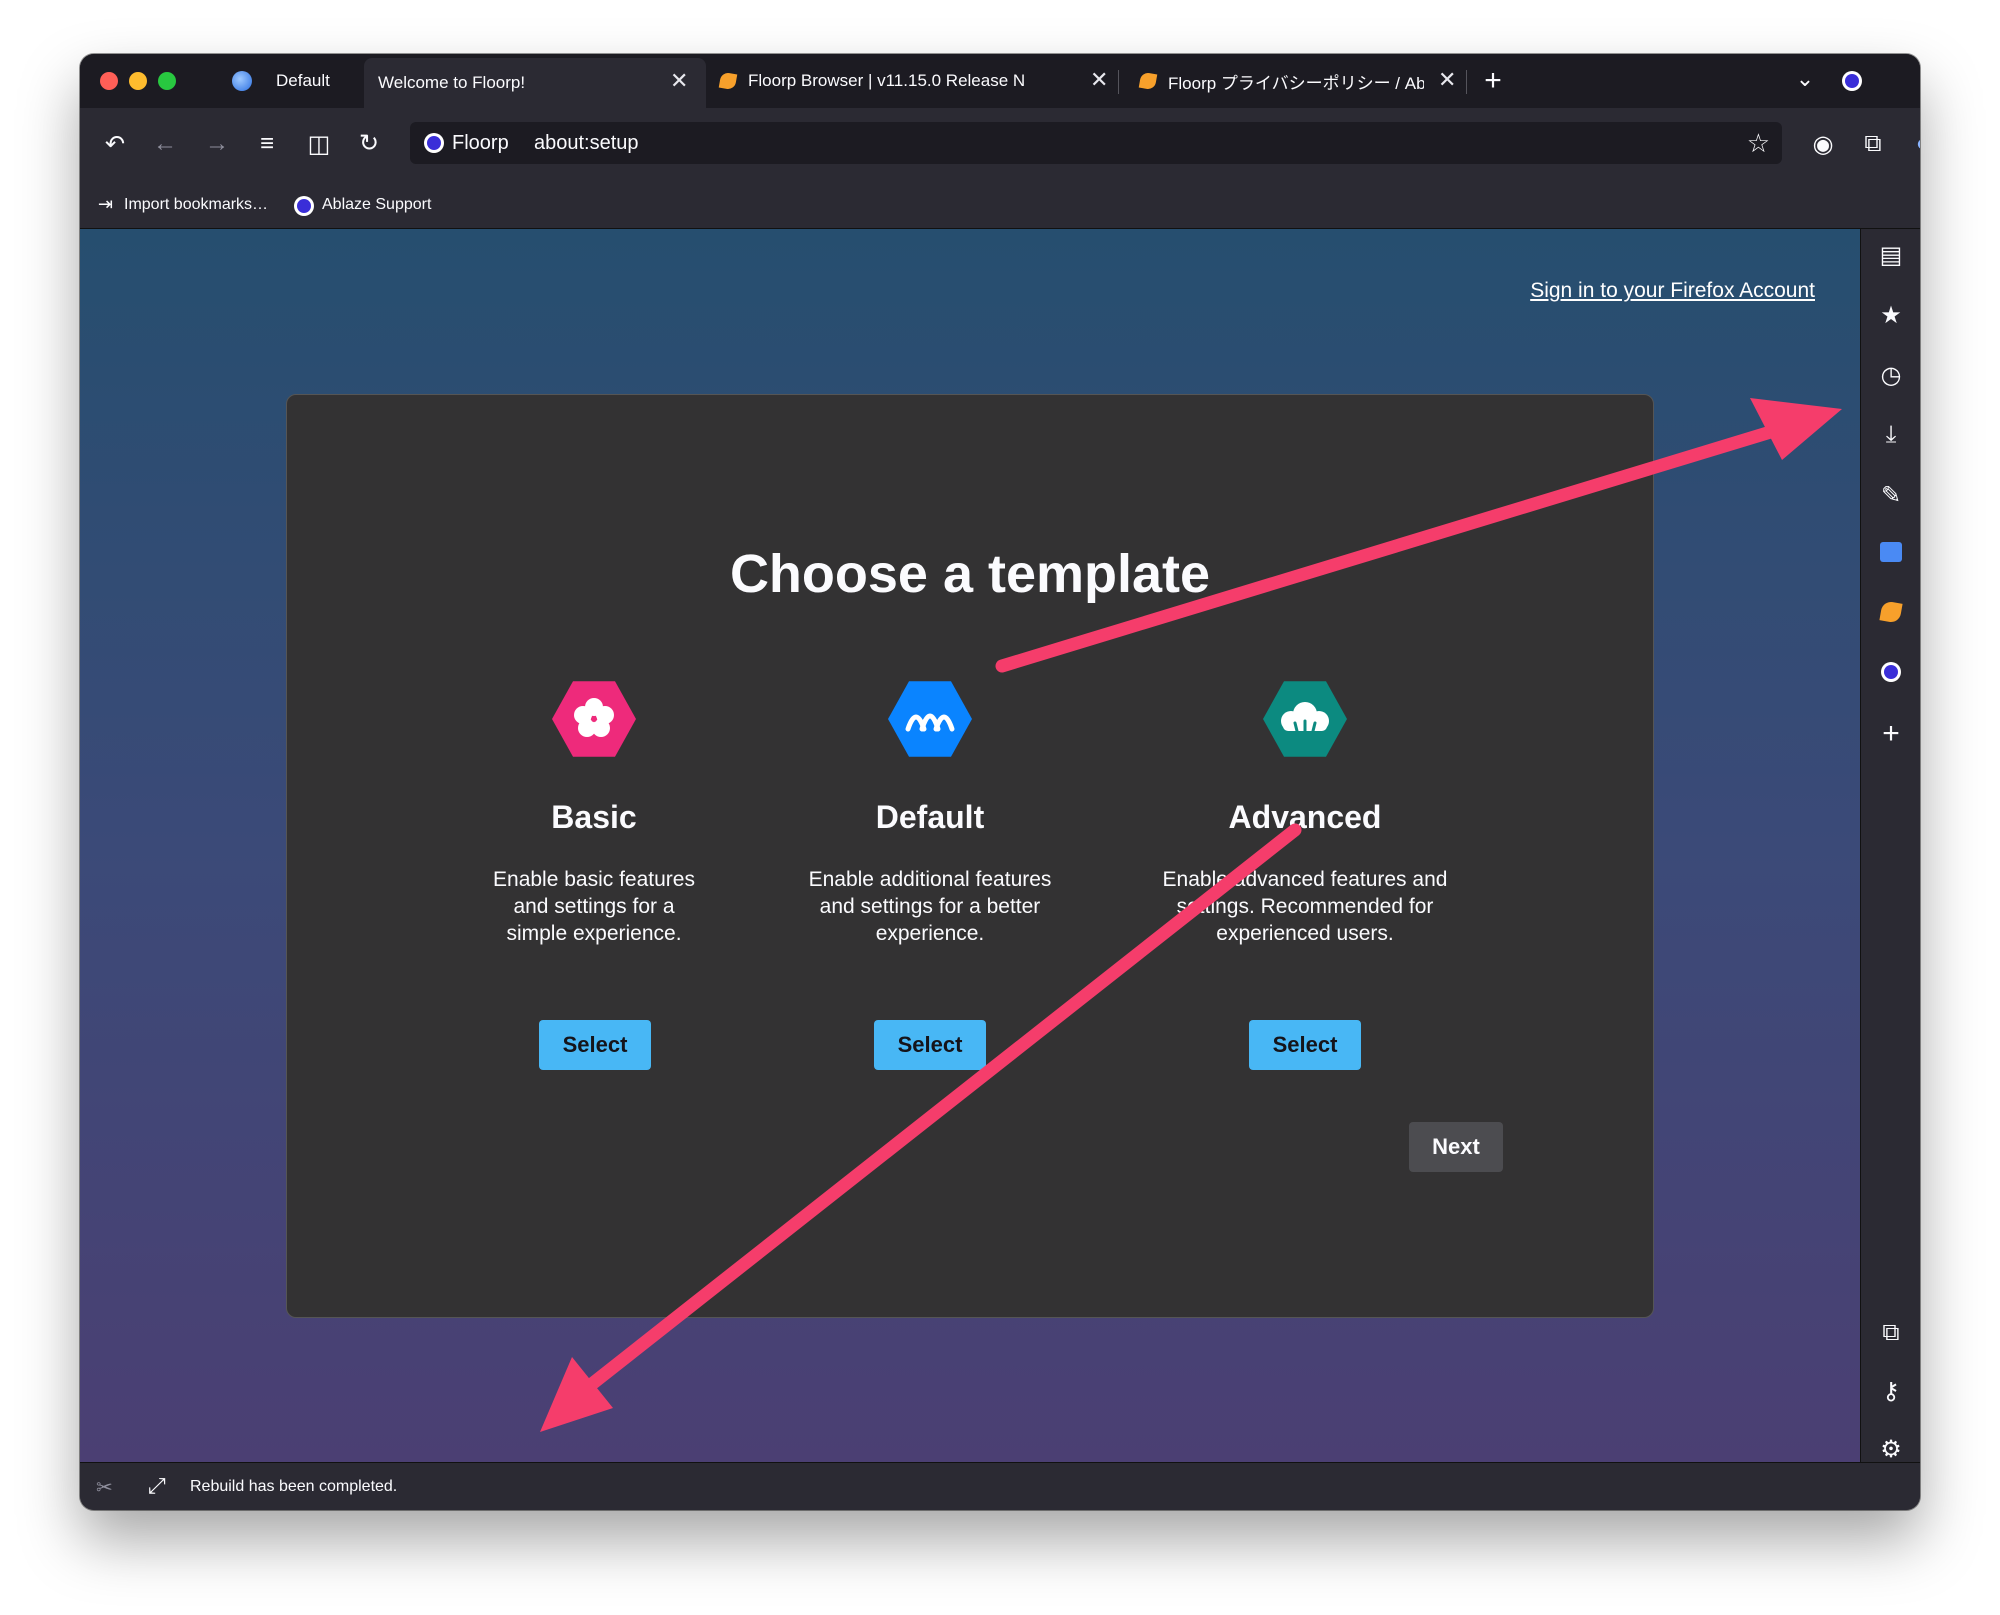  Describe the element at coordinates (1305, 933) in the screenshot. I see `desc-line: experienced users.` at that location.